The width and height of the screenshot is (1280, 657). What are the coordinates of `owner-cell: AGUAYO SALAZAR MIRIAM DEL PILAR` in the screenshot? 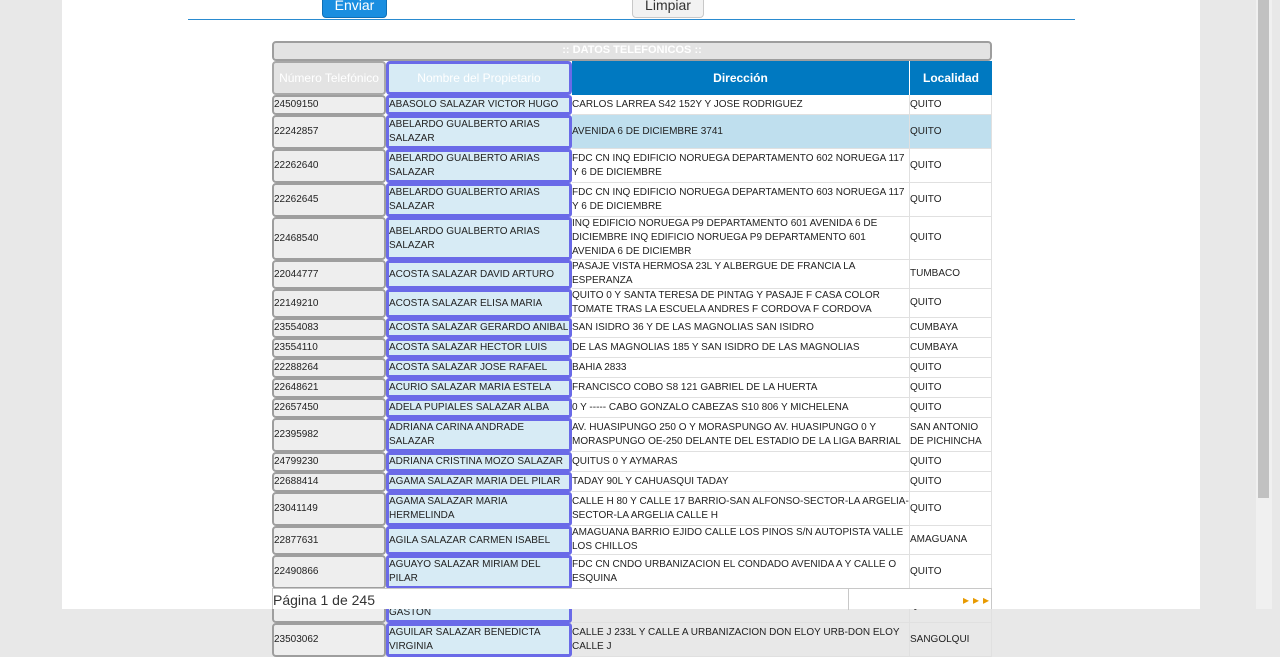 It's located at (479, 572).